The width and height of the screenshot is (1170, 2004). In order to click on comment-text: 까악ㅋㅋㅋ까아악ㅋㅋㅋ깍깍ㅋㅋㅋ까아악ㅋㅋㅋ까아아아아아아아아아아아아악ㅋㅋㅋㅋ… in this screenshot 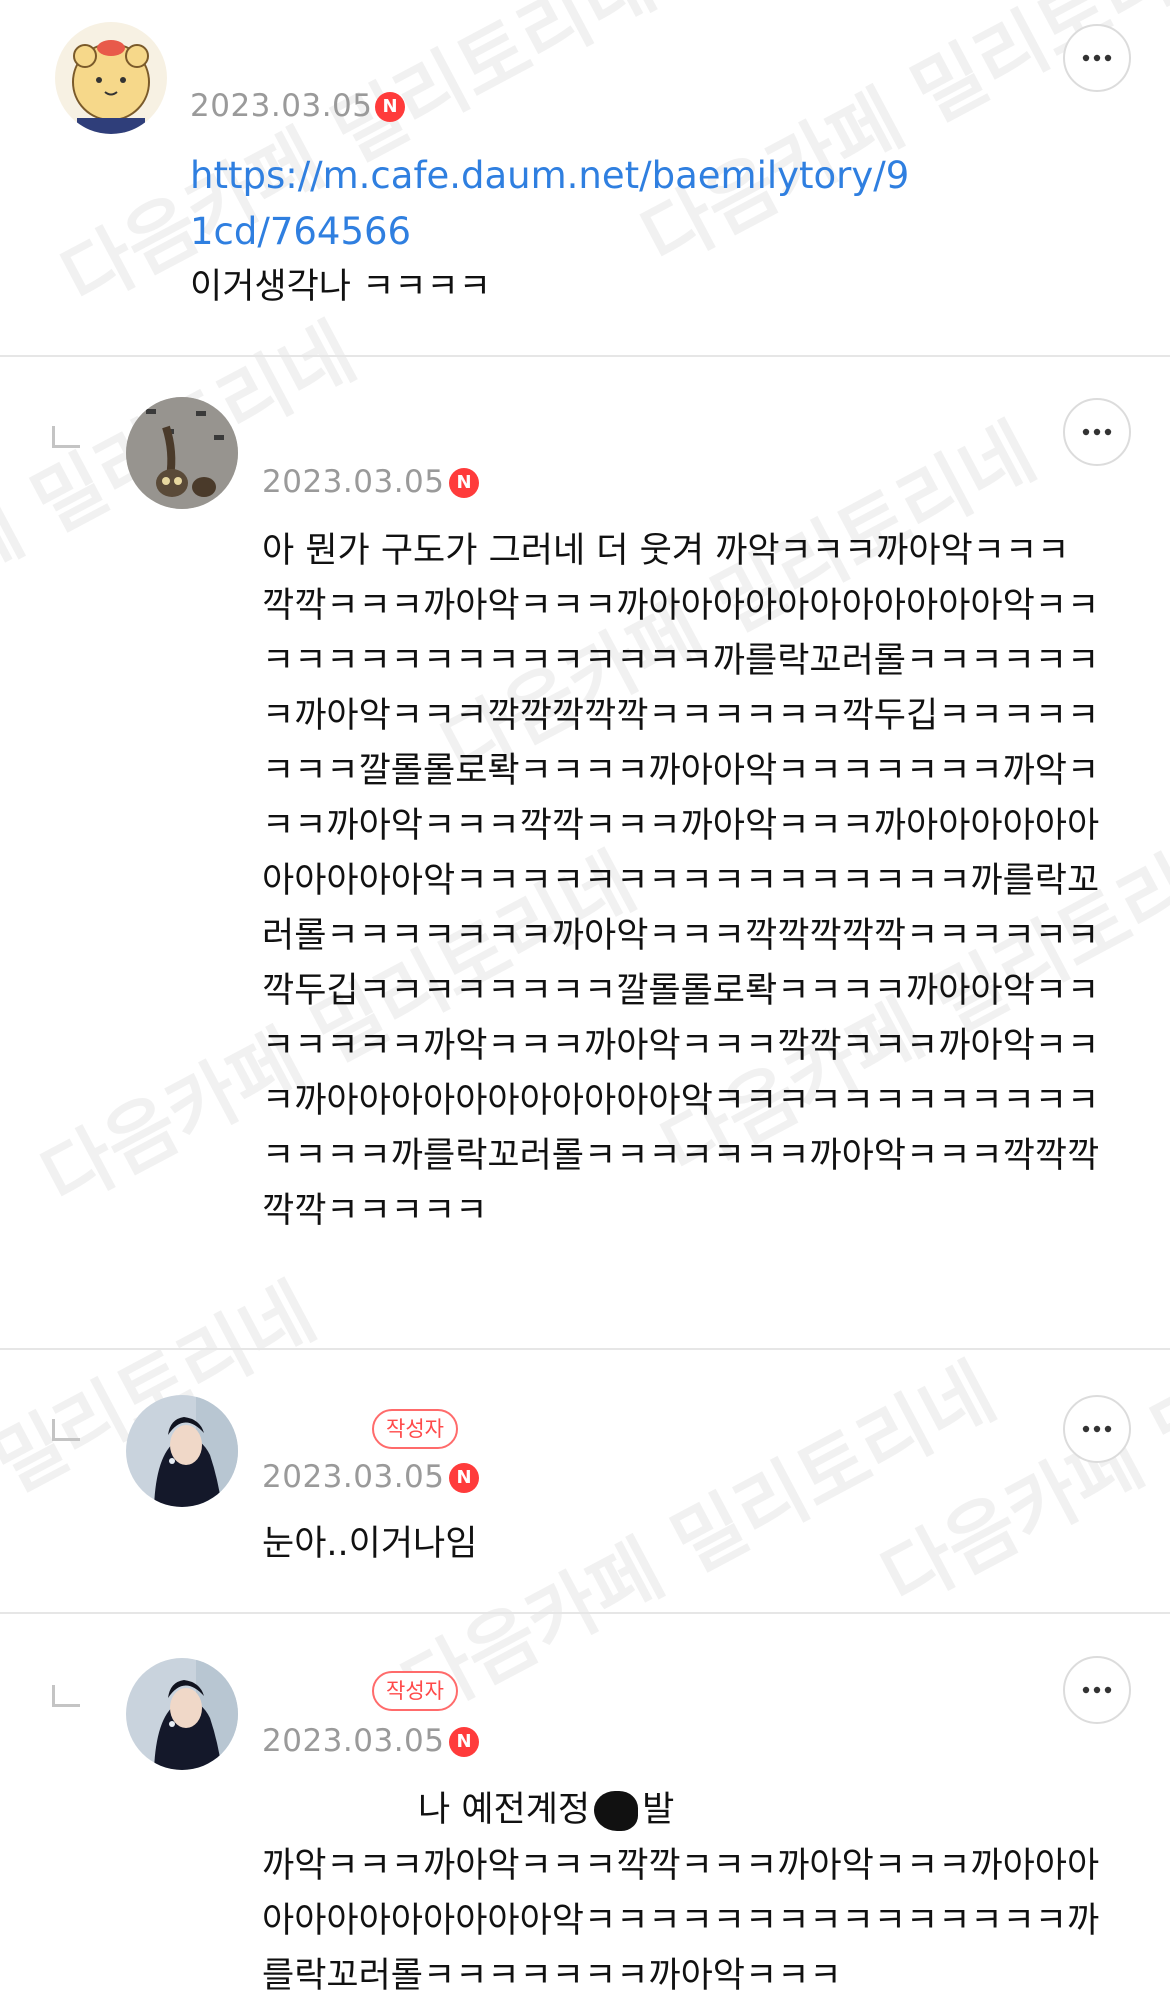, I will do `click(681, 1921)`.